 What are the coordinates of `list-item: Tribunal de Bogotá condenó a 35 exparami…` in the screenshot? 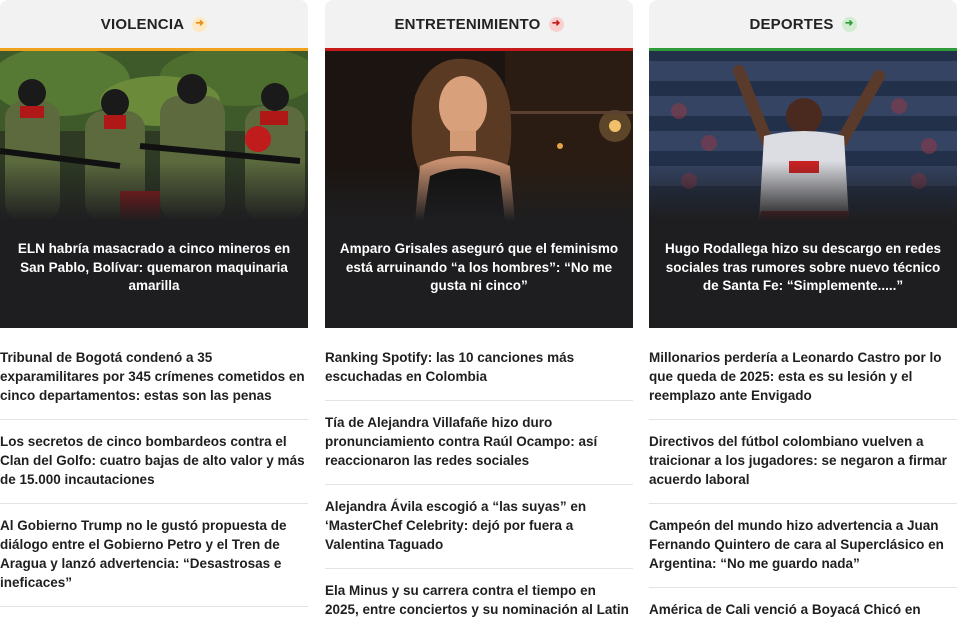 It's located at (154, 377).